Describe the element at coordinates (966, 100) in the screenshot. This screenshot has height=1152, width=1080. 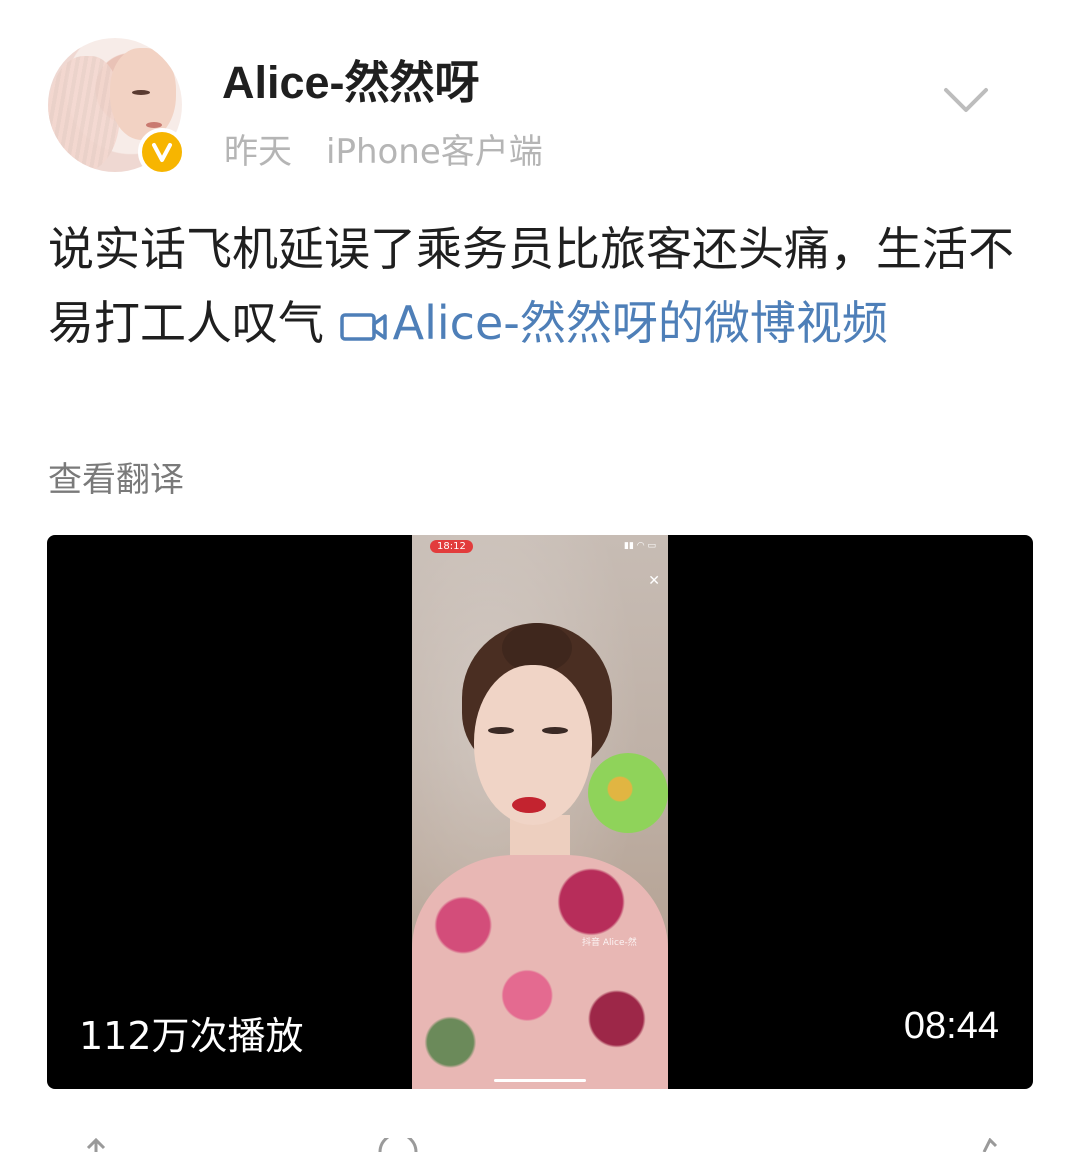
I see `chevron-down-icon` at that location.